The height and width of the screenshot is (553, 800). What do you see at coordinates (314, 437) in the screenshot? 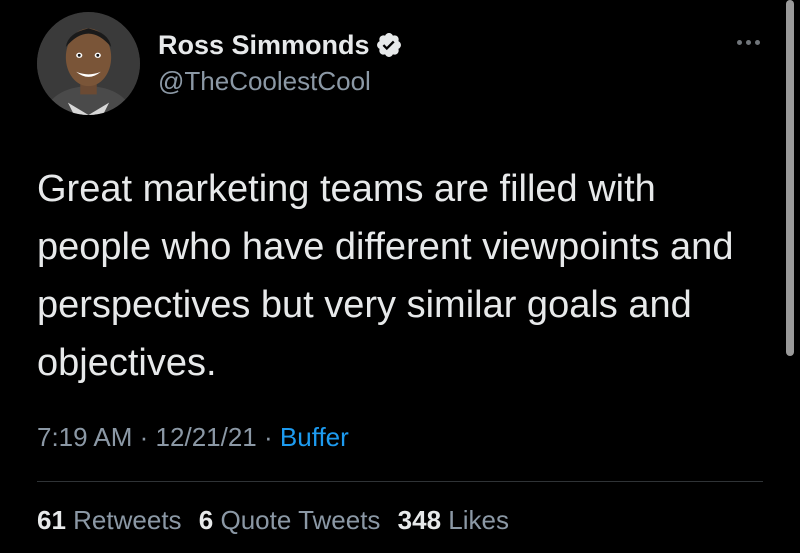
I see `tweet-source-link: Buffer` at bounding box center [314, 437].